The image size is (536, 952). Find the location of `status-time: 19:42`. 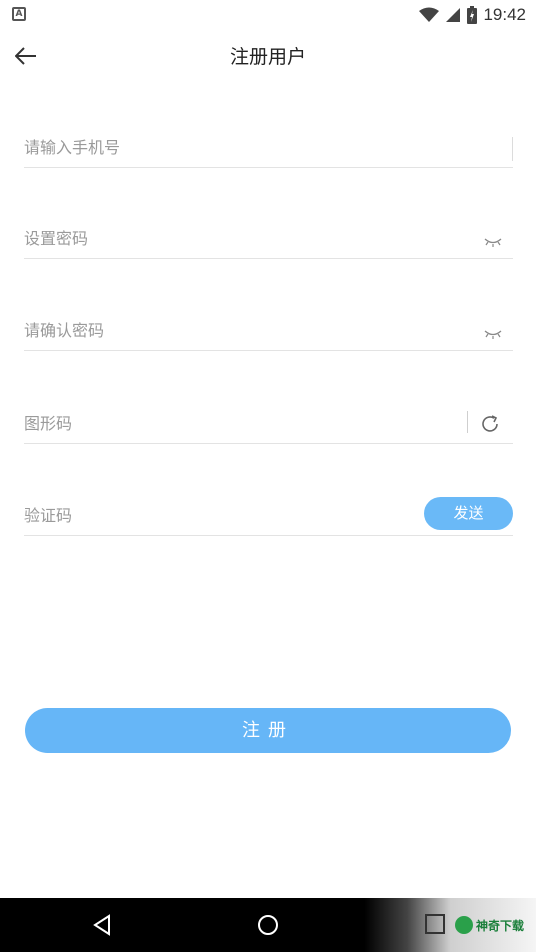

status-time: 19:42 is located at coordinates (504, 14).